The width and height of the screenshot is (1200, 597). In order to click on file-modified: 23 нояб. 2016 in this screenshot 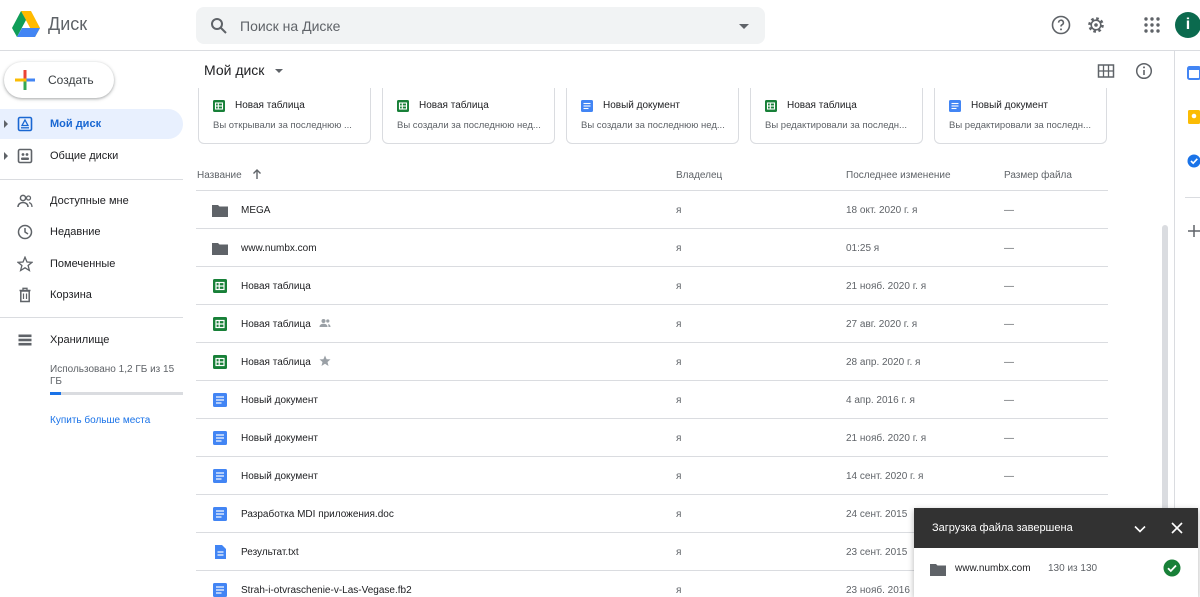, I will do `click(878, 590)`.